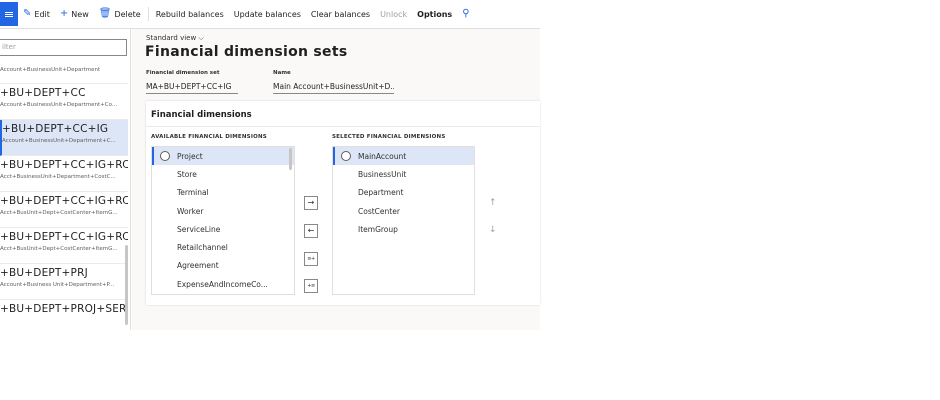  I want to click on edit-label: Edit, so click(42, 14).